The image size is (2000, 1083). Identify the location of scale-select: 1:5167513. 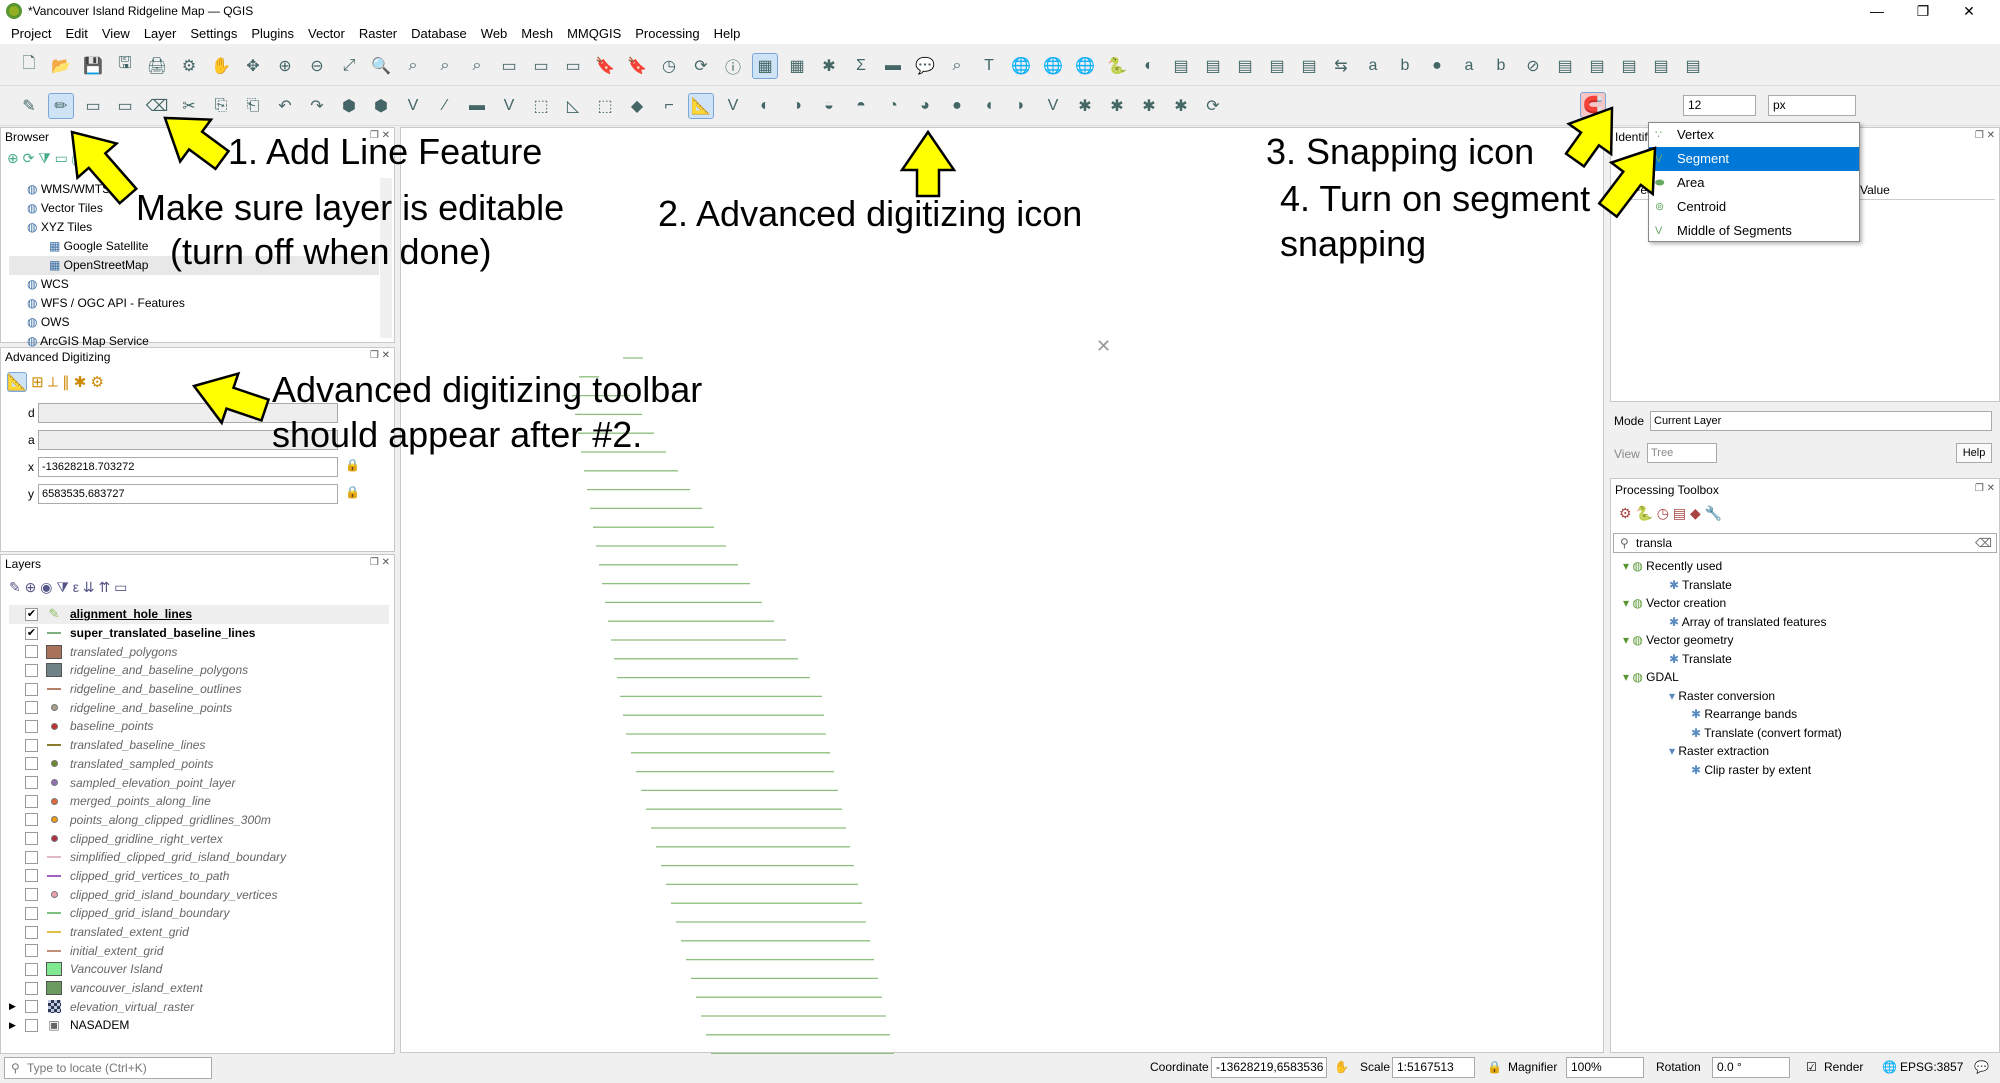
(1433, 1067).